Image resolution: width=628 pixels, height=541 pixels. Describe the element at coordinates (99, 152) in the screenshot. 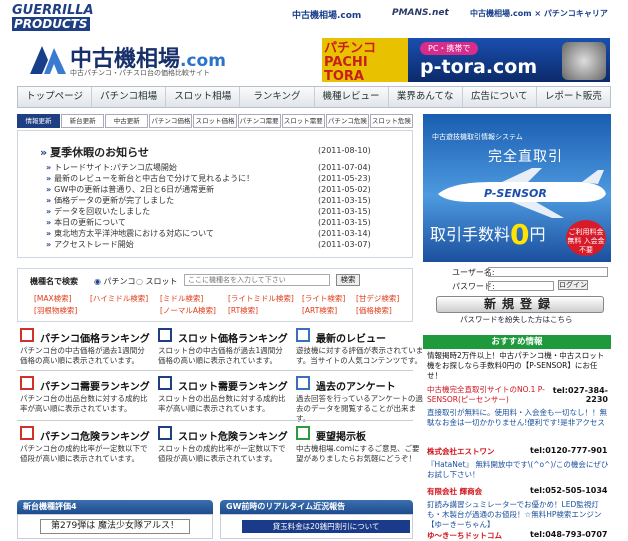

I see `news-headline-text: 夏季休暇のお知らせ` at that location.